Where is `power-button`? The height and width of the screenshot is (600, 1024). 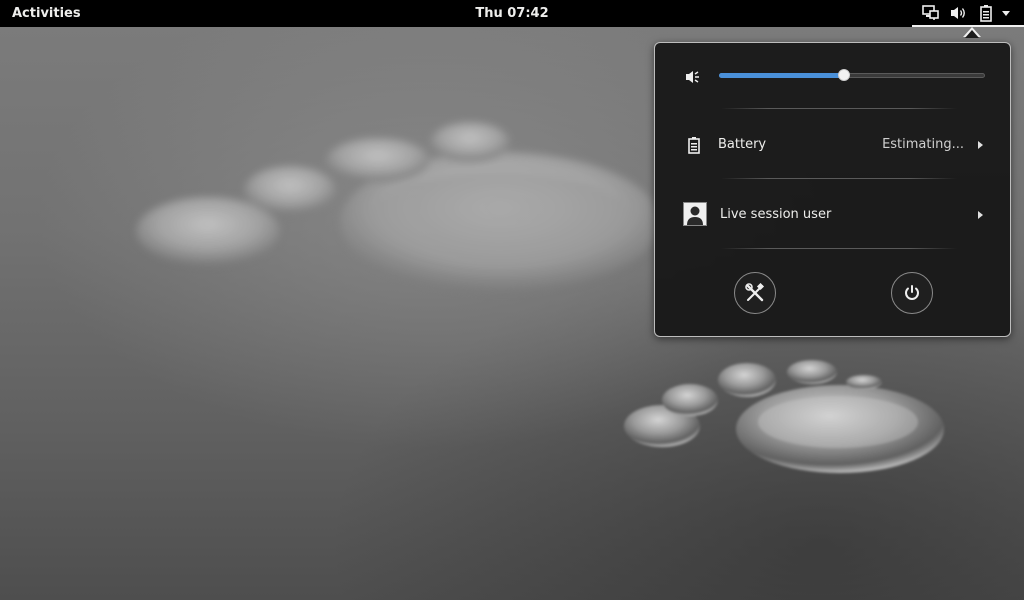
power-button is located at coordinates (912, 293).